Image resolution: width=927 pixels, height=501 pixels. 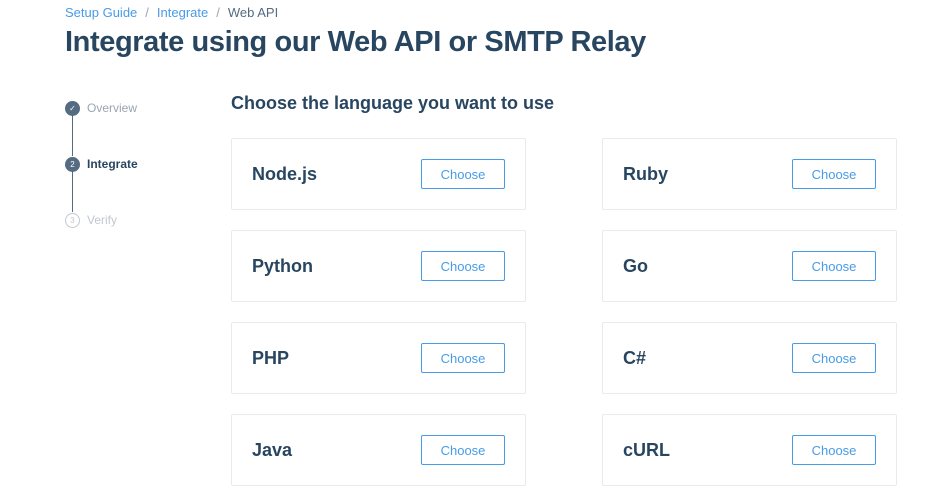 What do you see at coordinates (72, 164) in the screenshot?
I see `step-number-badge: 2` at bounding box center [72, 164].